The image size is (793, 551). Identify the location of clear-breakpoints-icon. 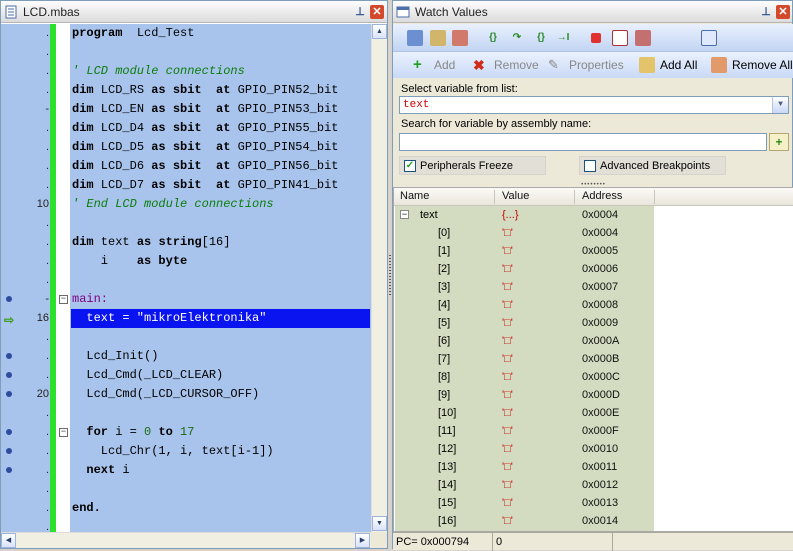
(643, 38).